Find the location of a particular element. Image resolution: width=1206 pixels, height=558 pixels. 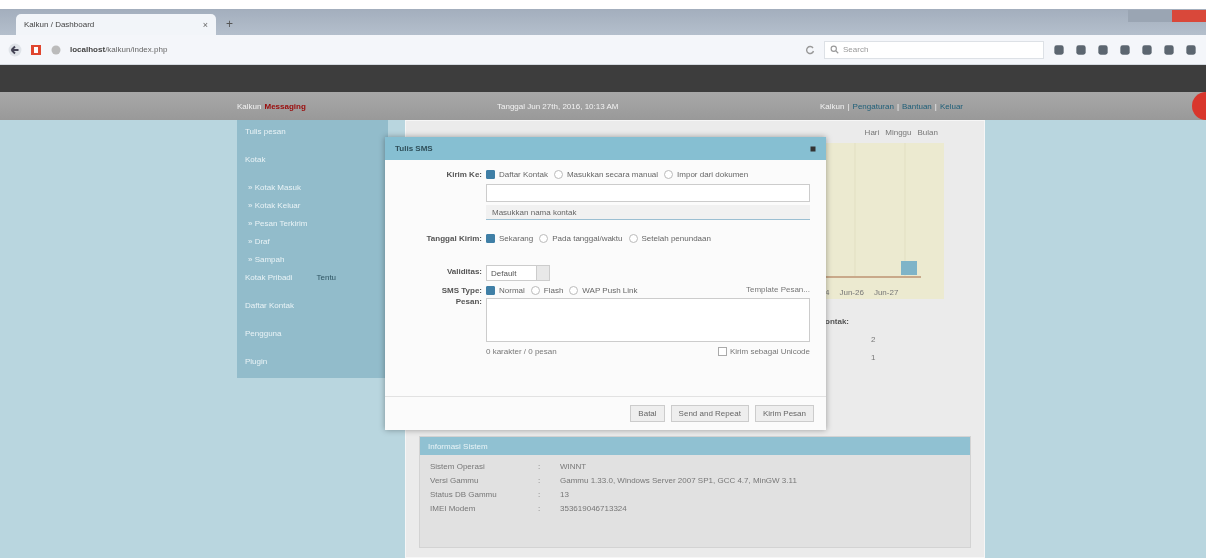

user-name: Kalkun is located at coordinates (832, 106).